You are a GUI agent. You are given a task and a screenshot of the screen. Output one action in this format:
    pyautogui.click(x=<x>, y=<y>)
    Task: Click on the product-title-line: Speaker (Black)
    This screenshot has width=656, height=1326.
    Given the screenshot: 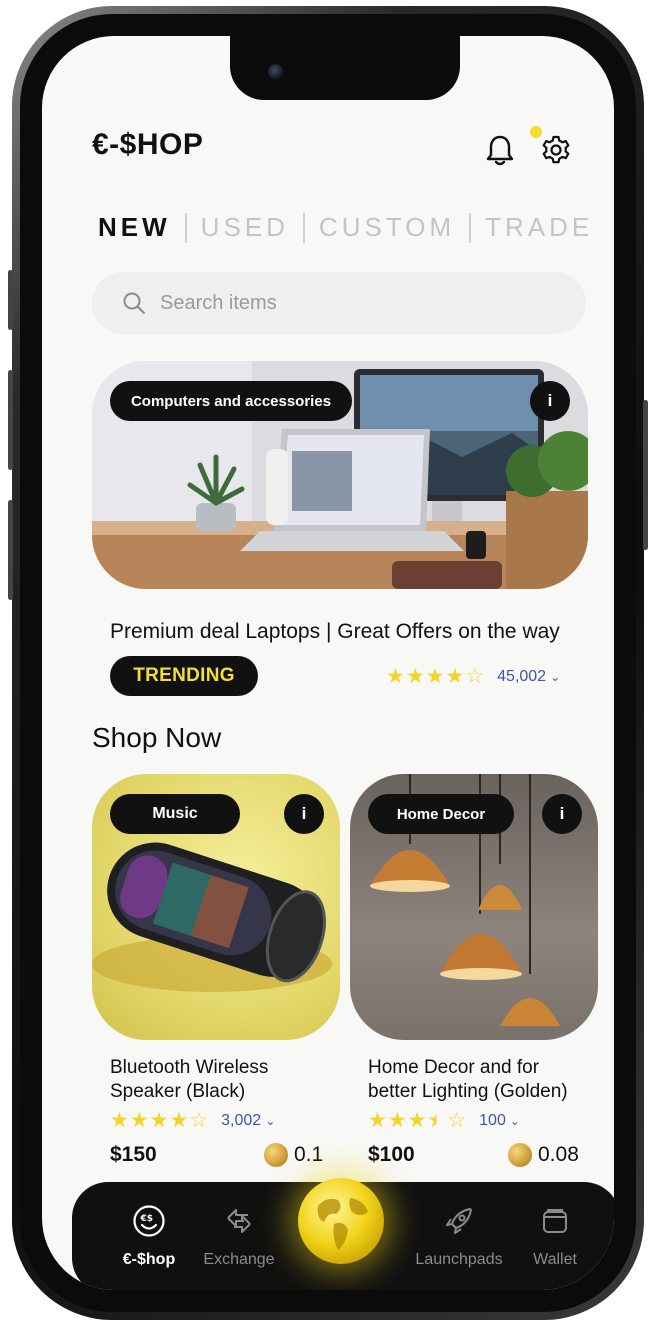 What is the action you would take?
    pyautogui.click(x=178, y=1091)
    